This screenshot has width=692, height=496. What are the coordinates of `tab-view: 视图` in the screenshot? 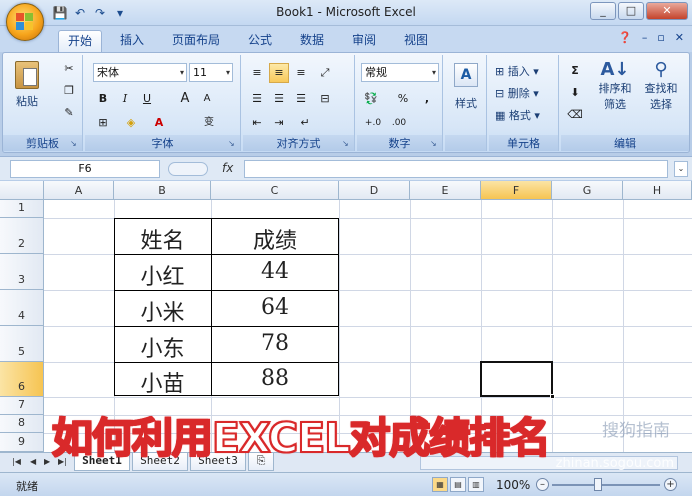 It's located at (416, 41).